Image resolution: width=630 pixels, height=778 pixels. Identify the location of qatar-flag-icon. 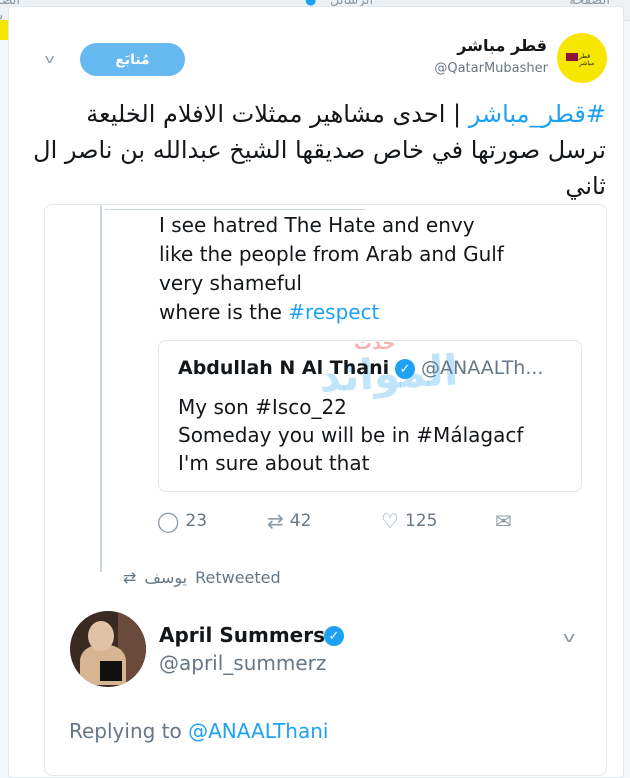
(572, 57).